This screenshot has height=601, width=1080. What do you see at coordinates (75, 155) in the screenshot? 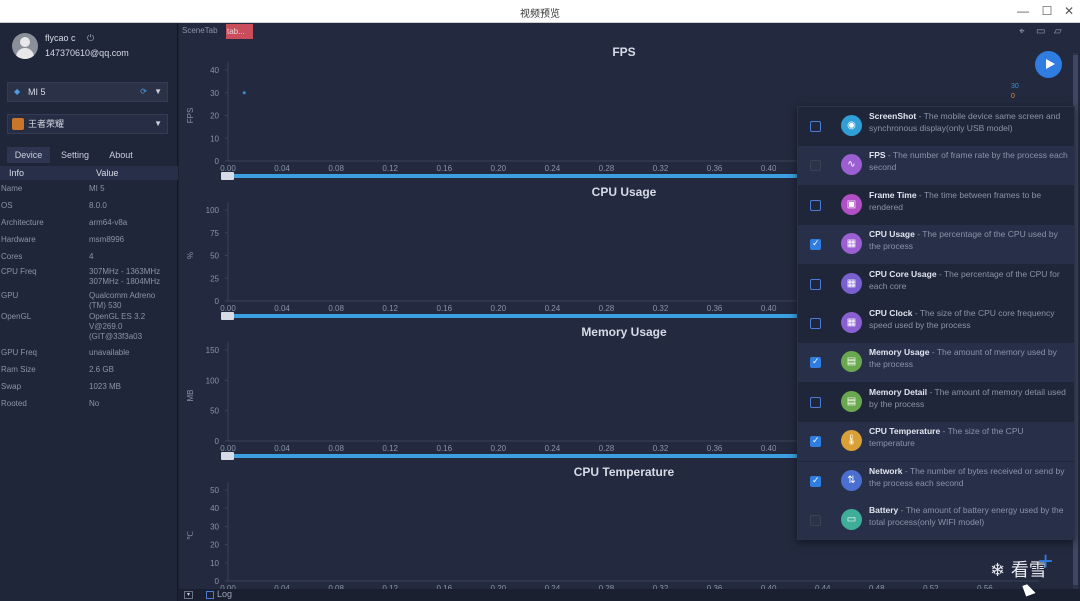
I see `tab-setting: Setting` at bounding box center [75, 155].